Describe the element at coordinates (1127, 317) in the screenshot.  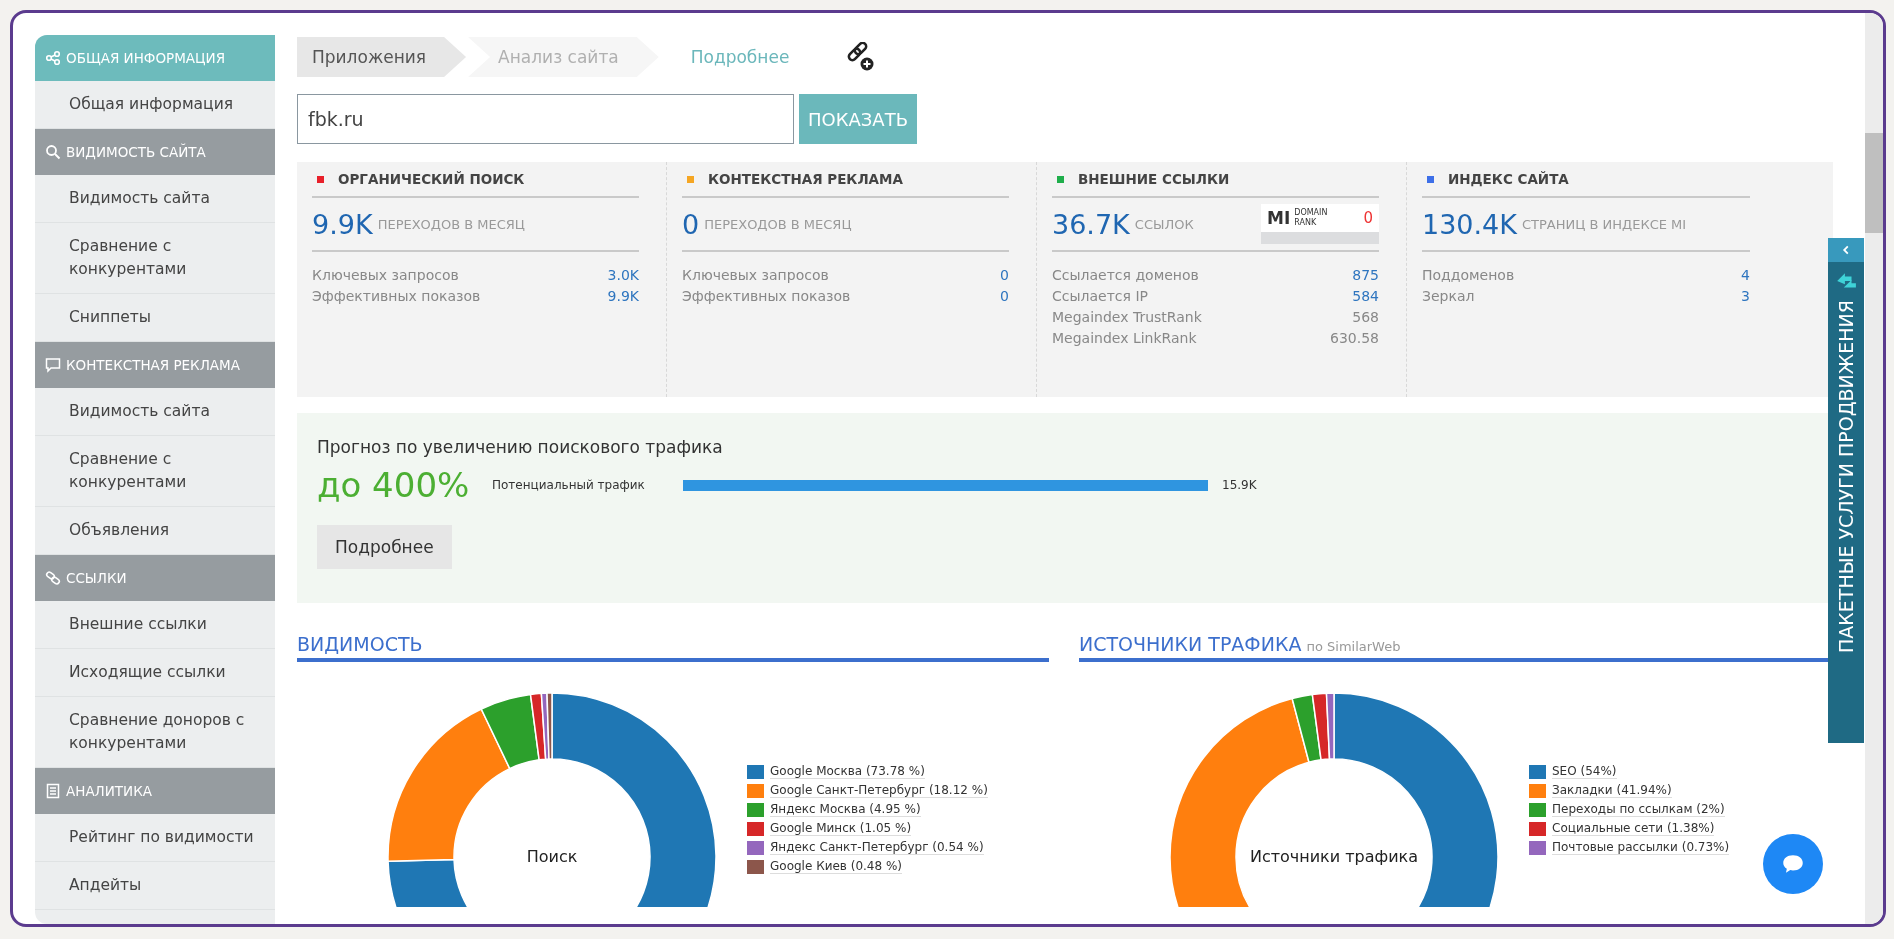
I see `metric-label: Megaindex TrustRank` at that location.